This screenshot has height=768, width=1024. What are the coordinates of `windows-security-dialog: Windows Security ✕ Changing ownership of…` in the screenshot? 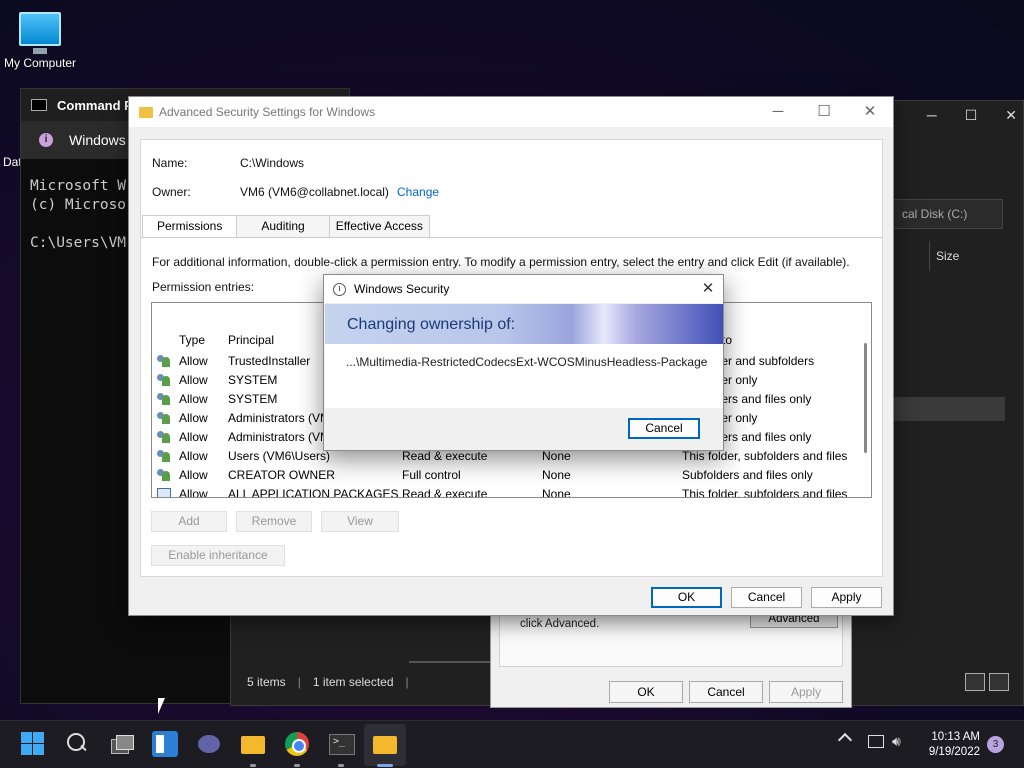 It's located at (523, 362).